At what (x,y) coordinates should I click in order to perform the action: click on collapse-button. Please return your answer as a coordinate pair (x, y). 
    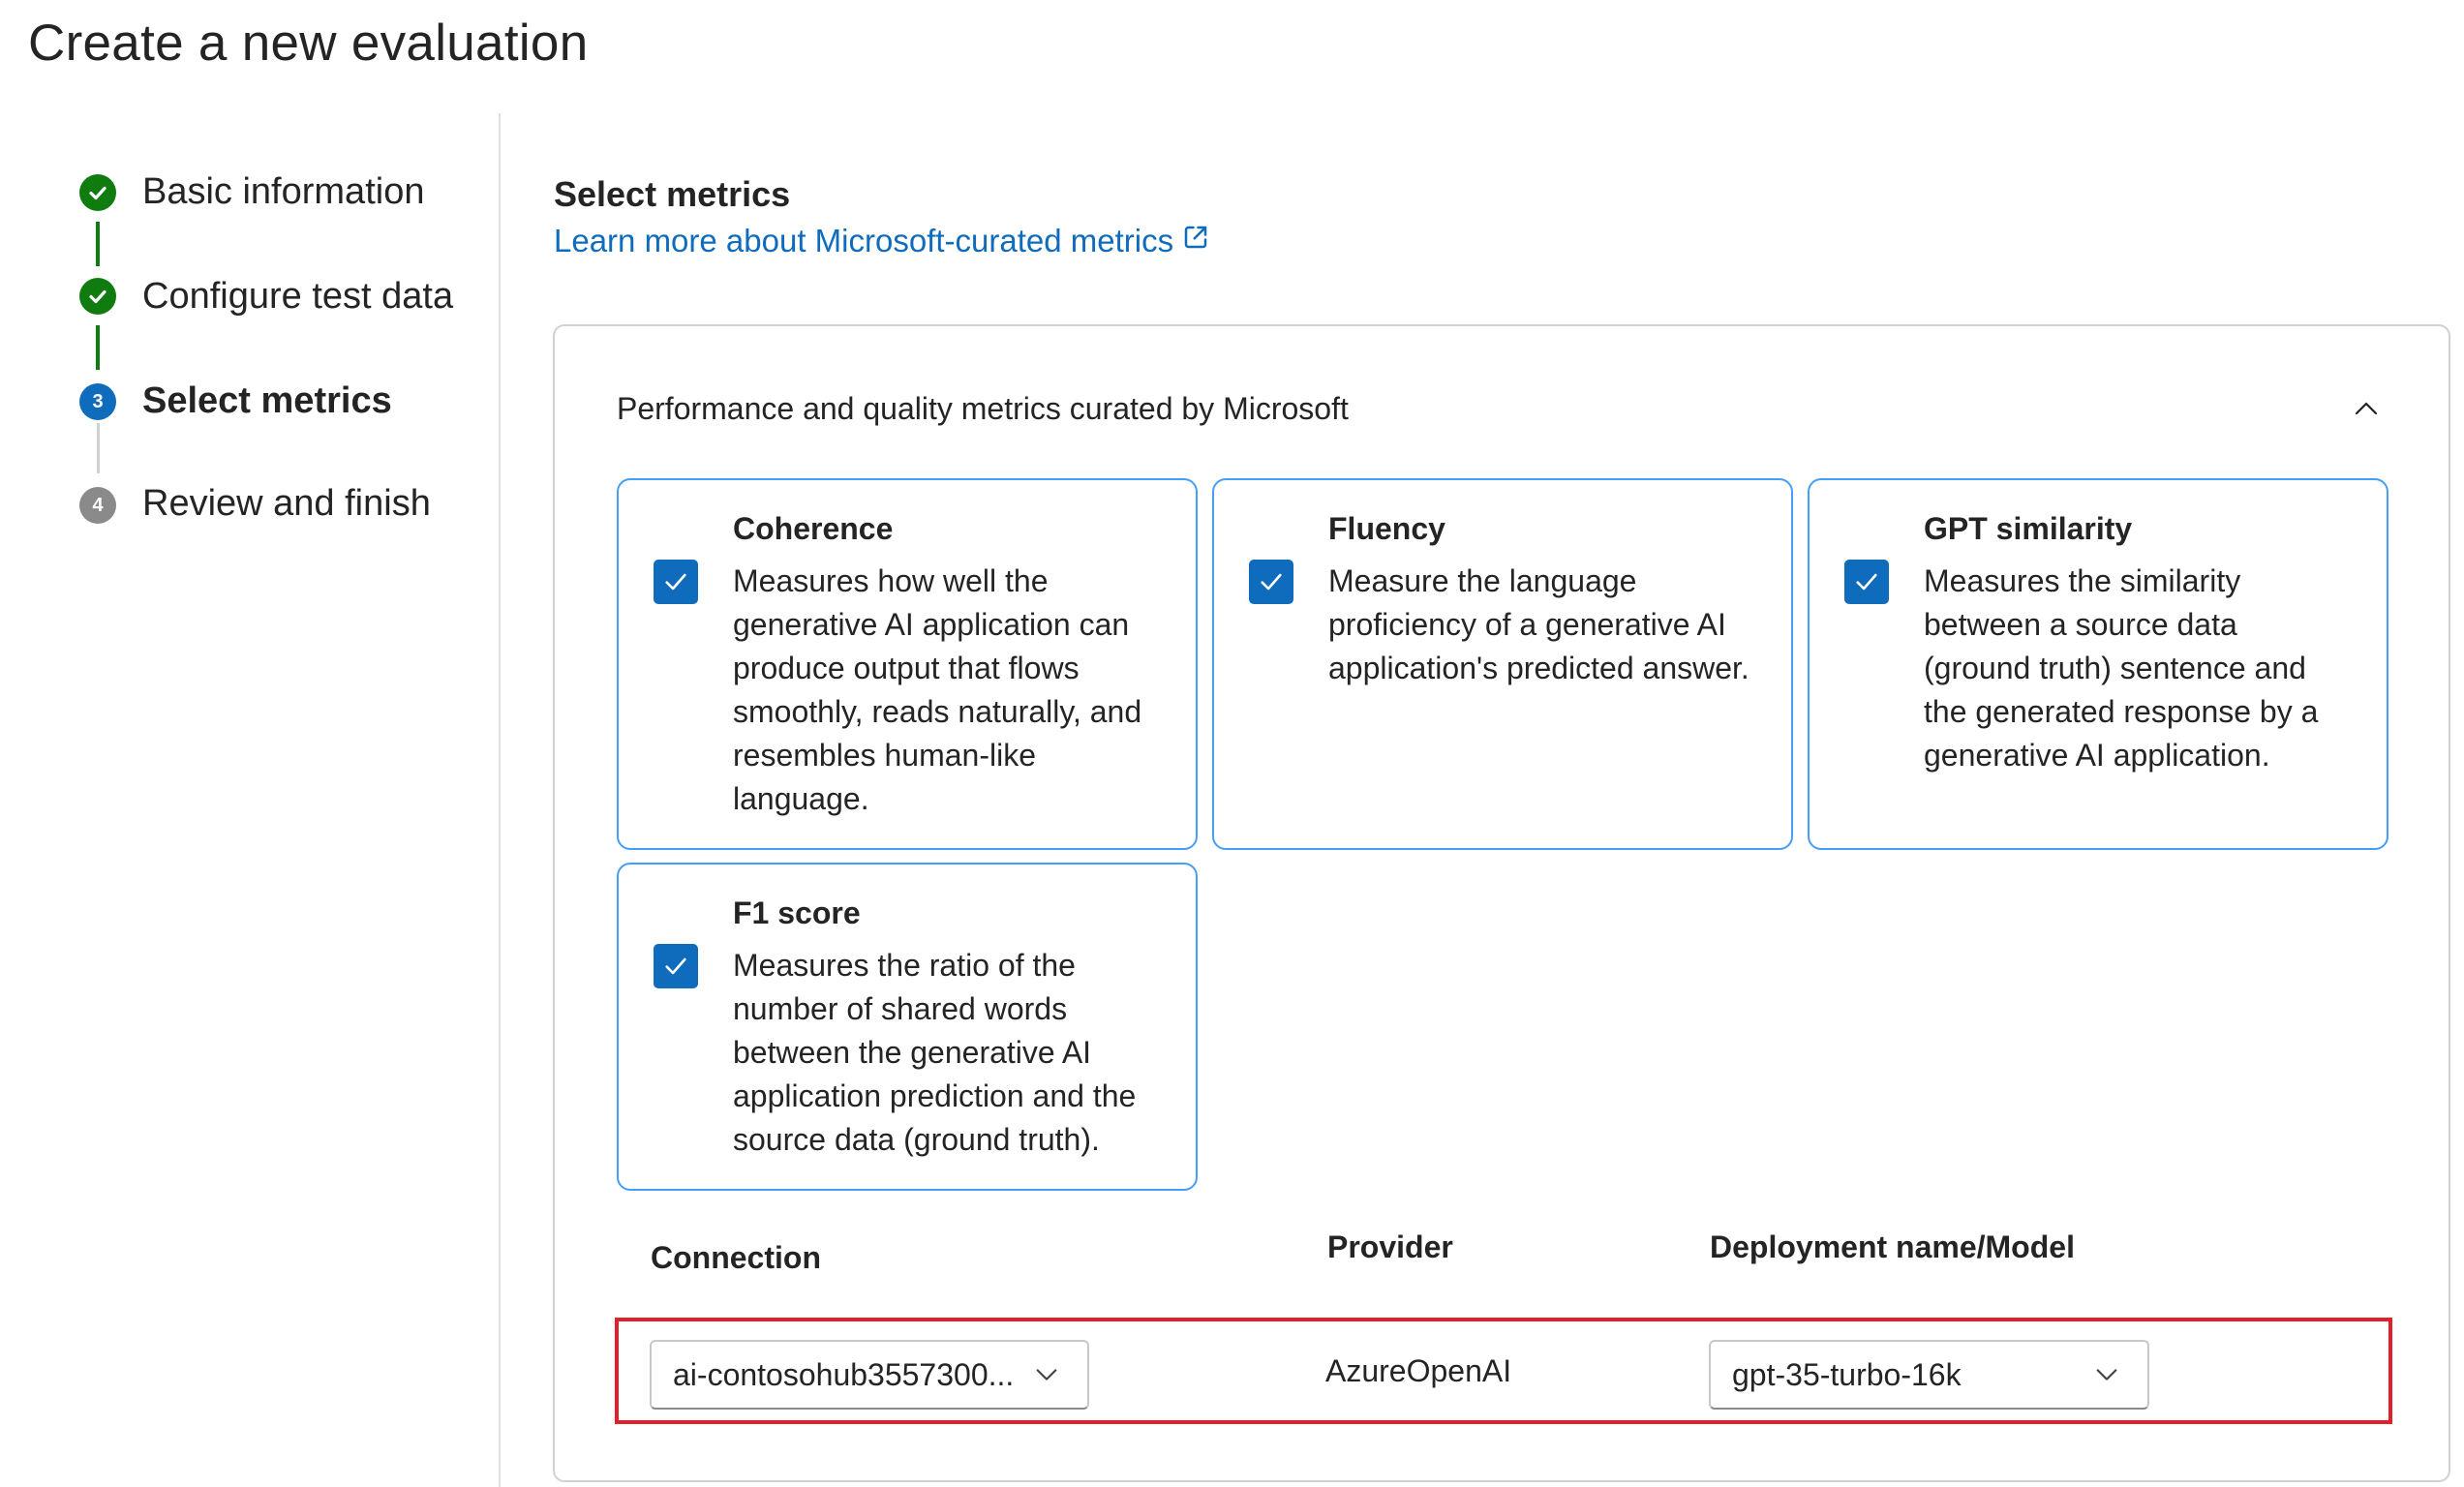
    Looking at the image, I should click on (2366, 409).